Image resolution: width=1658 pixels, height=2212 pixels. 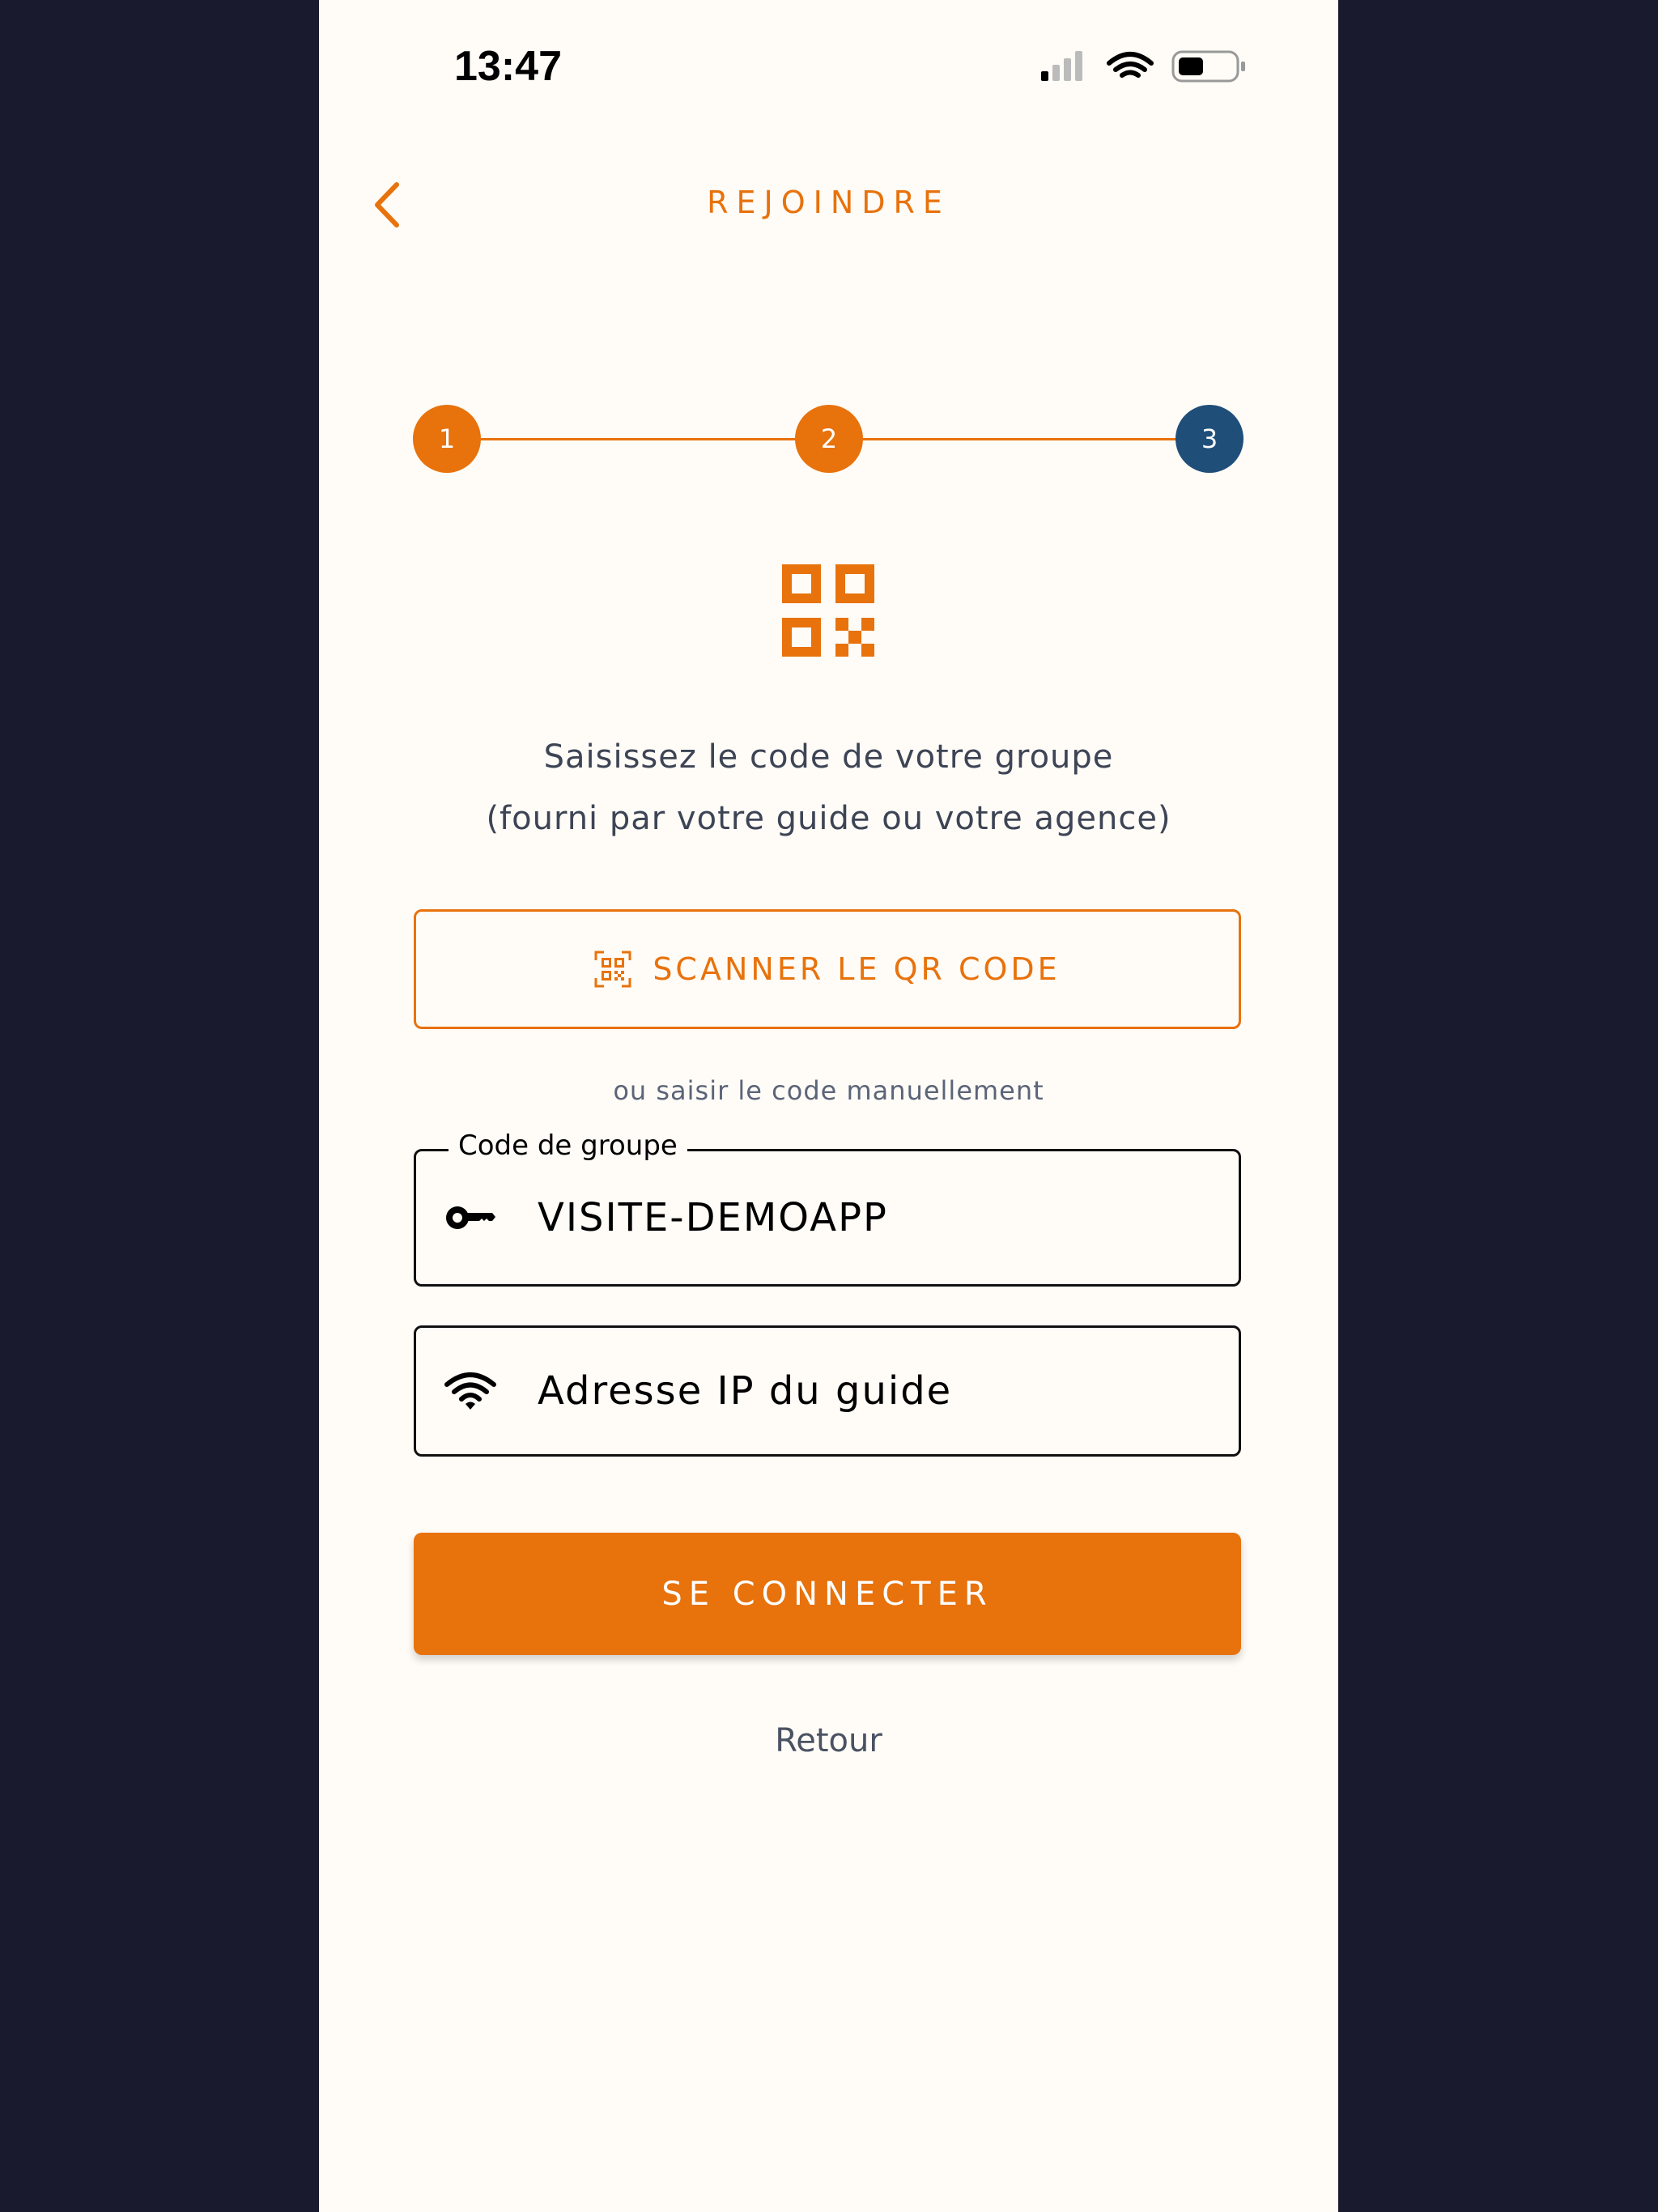 I want to click on instruction-line-2: (fourni par votre guide ou votre agence), so click(x=828, y=819).